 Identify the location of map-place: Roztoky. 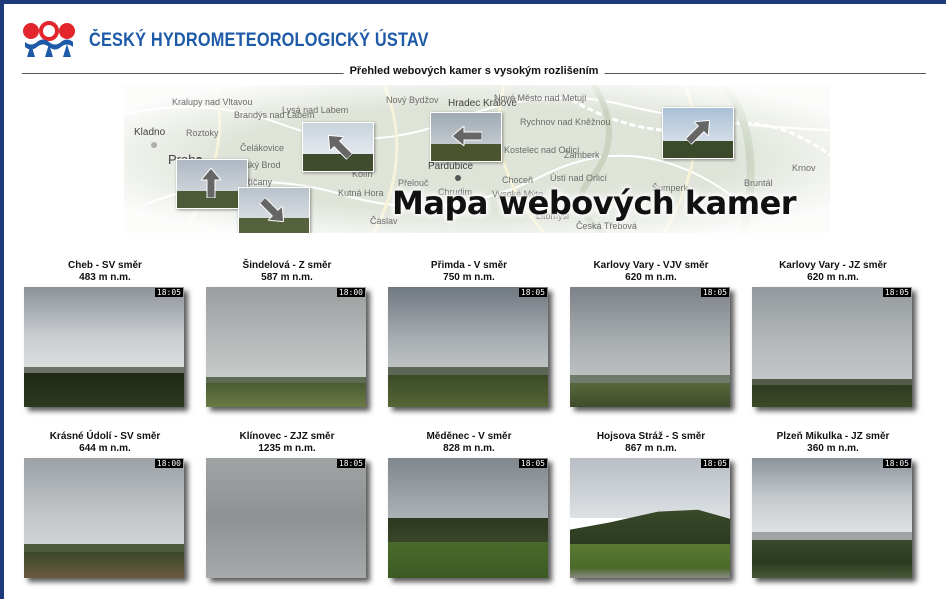
(202, 133).